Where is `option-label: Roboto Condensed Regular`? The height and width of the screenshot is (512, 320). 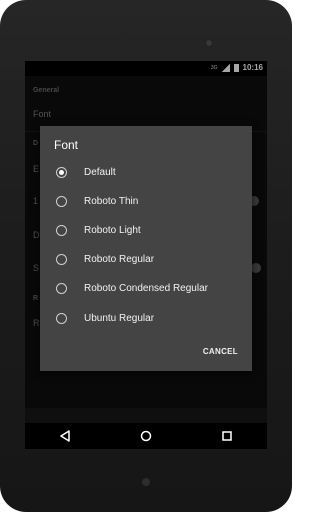 option-label: Roboto Condensed Regular is located at coordinates (146, 288).